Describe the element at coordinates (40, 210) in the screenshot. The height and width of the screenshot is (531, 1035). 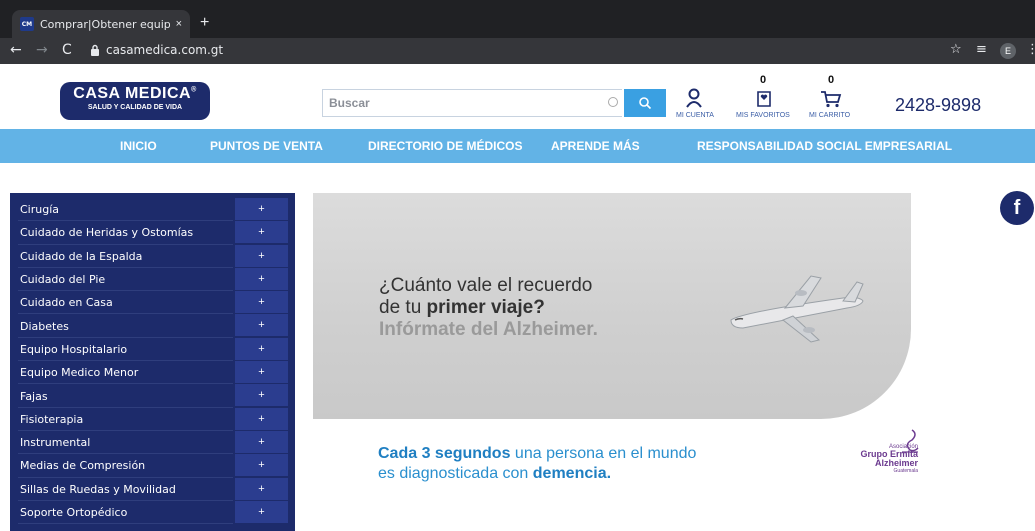
I see `sidebar-category-label: Cirugía` at that location.